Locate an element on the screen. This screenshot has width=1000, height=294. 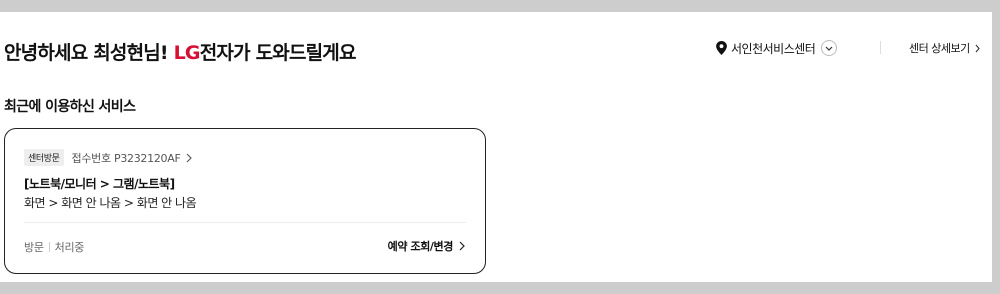
recent-services-title: 최근에 이용하신 서비스 is located at coordinates (70, 107).